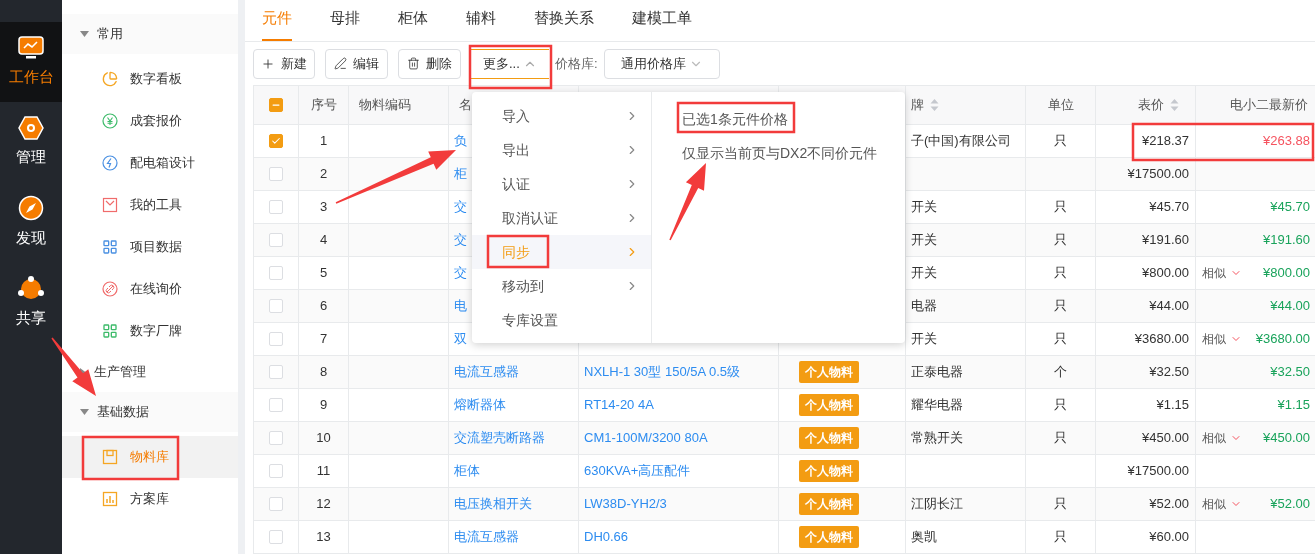 The height and width of the screenshot is (554, 1315). Describe the element at coordinates (793, 119) in the screenshot. I see `submenu-item: 已选1条元件价格` at that location.